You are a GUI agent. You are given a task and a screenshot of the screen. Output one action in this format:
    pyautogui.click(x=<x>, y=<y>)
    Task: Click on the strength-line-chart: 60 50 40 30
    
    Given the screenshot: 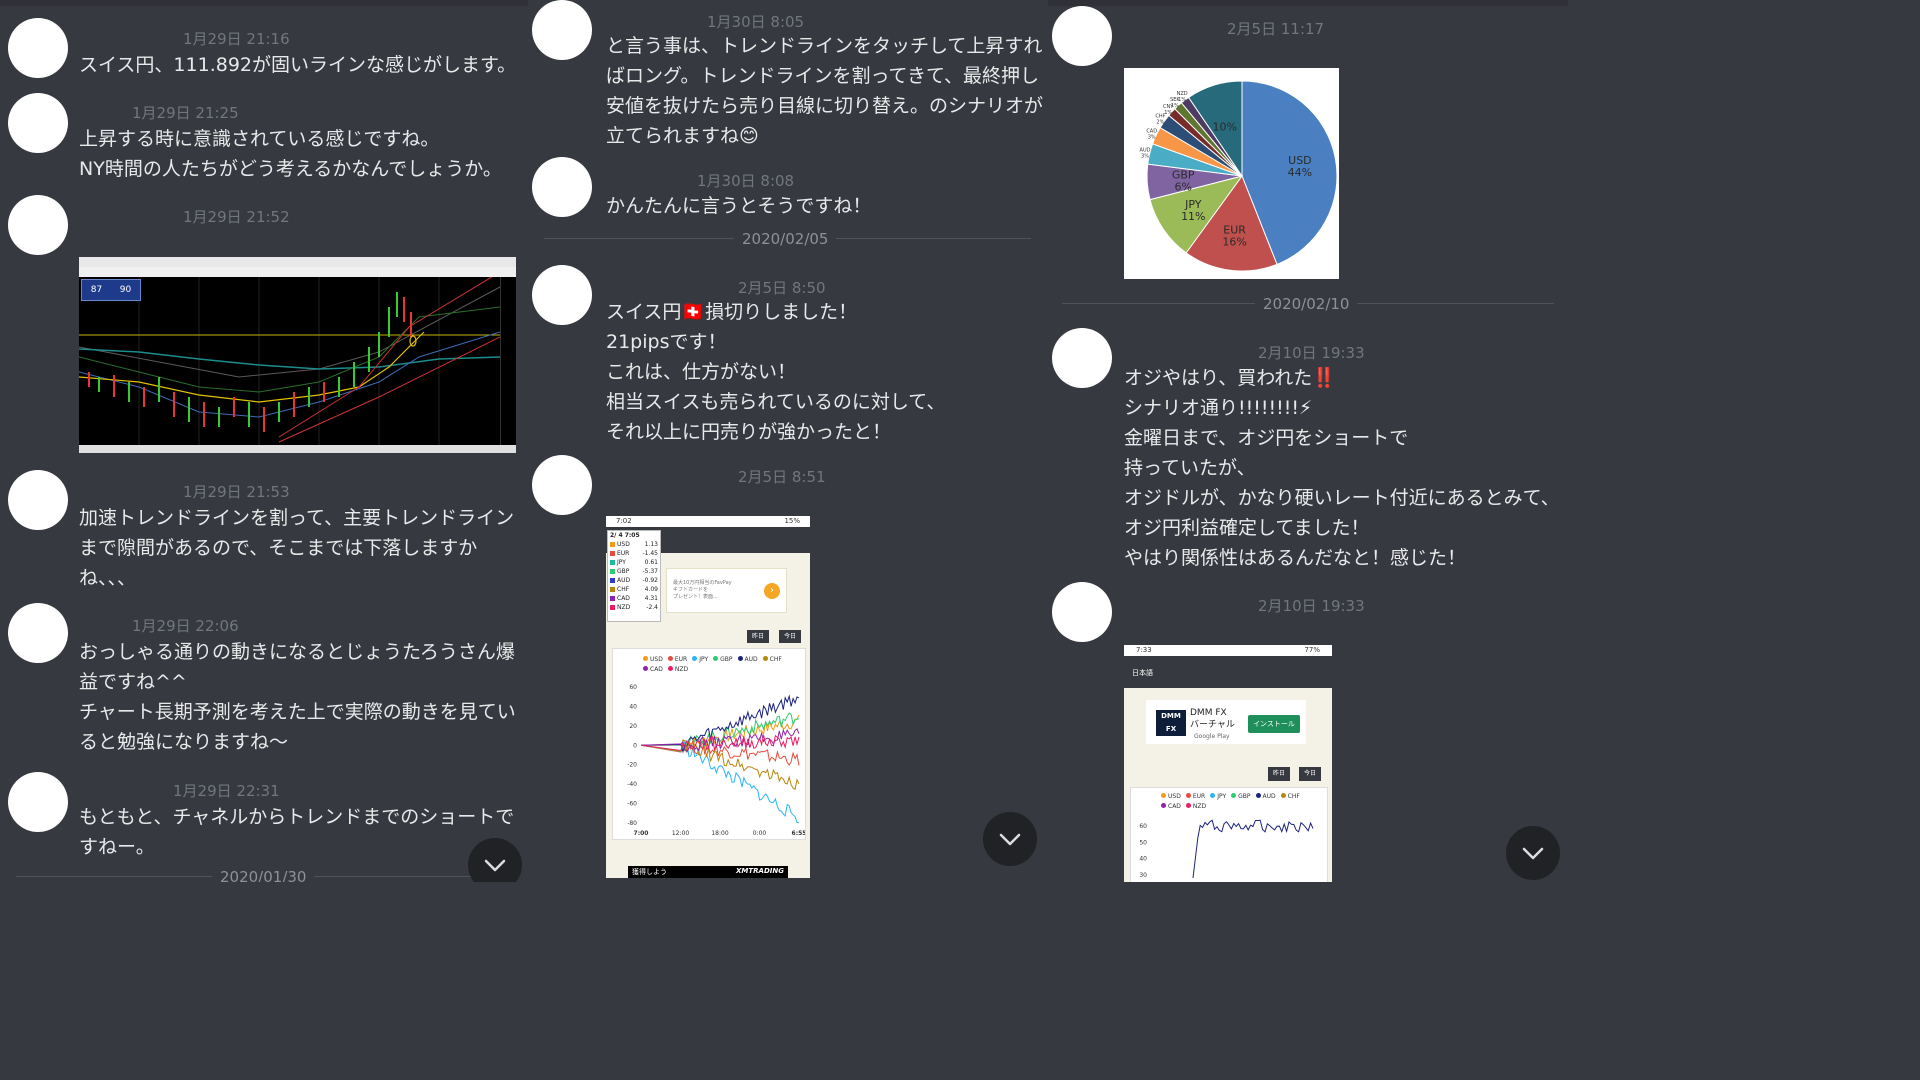 What is the action you would take?
    pyautogui.click(x=1226, y=849)
    